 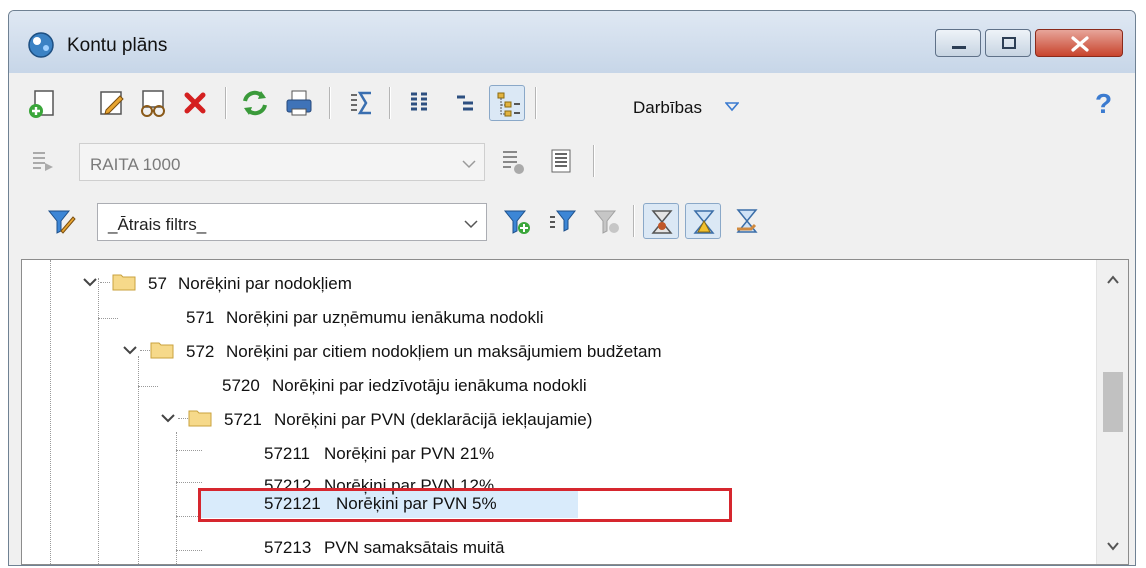 I want to click on hand-filter-button, so click(x=747, y=221).